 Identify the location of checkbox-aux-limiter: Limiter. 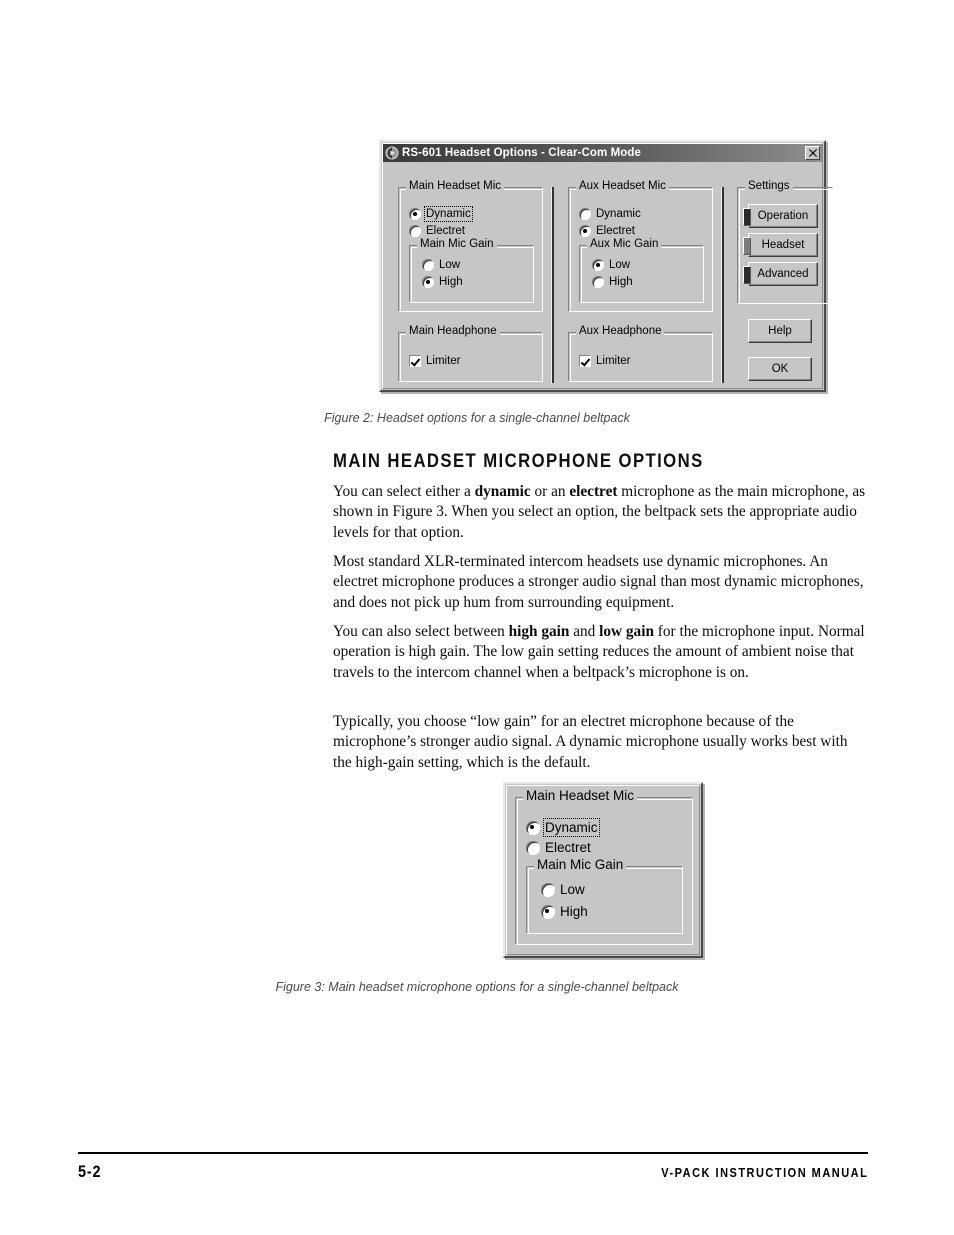
(605, 361).